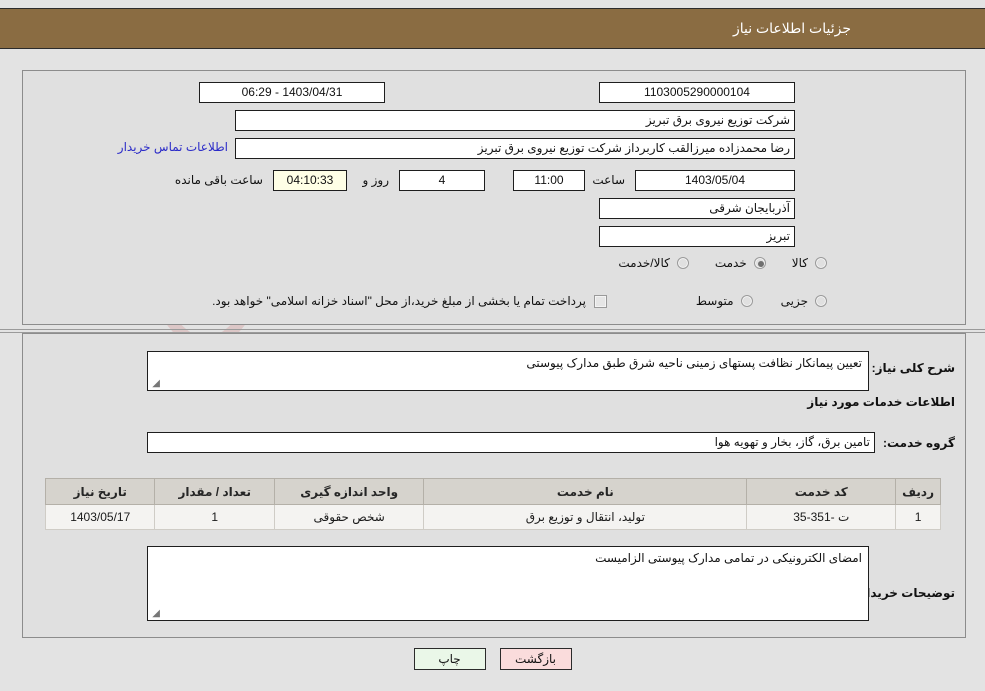 This screenshot has height=691, width=985. I want to click on deadline-countdown: 04:10:33, so click(310, 180).